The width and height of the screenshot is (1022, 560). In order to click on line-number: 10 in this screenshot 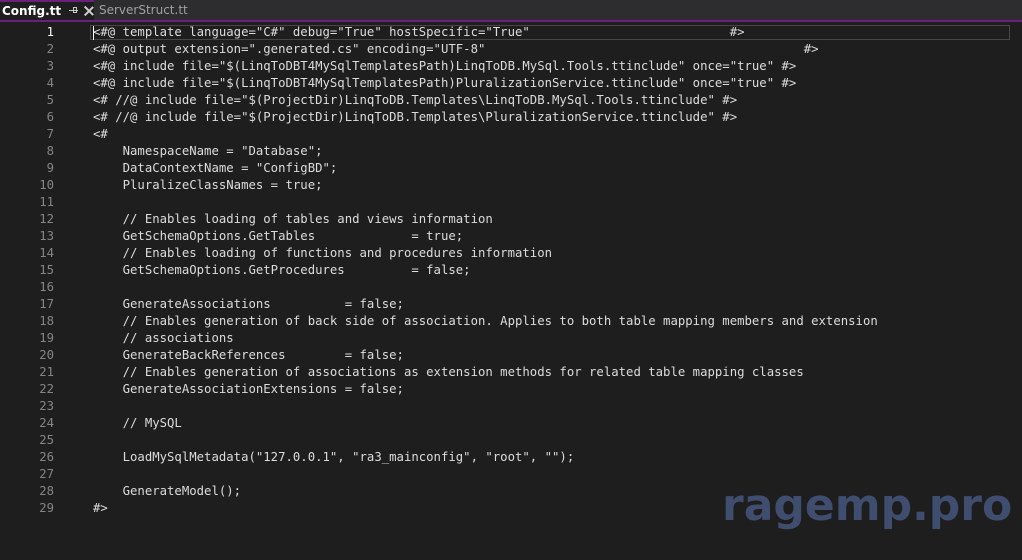, I will do `click(46, 185)`.